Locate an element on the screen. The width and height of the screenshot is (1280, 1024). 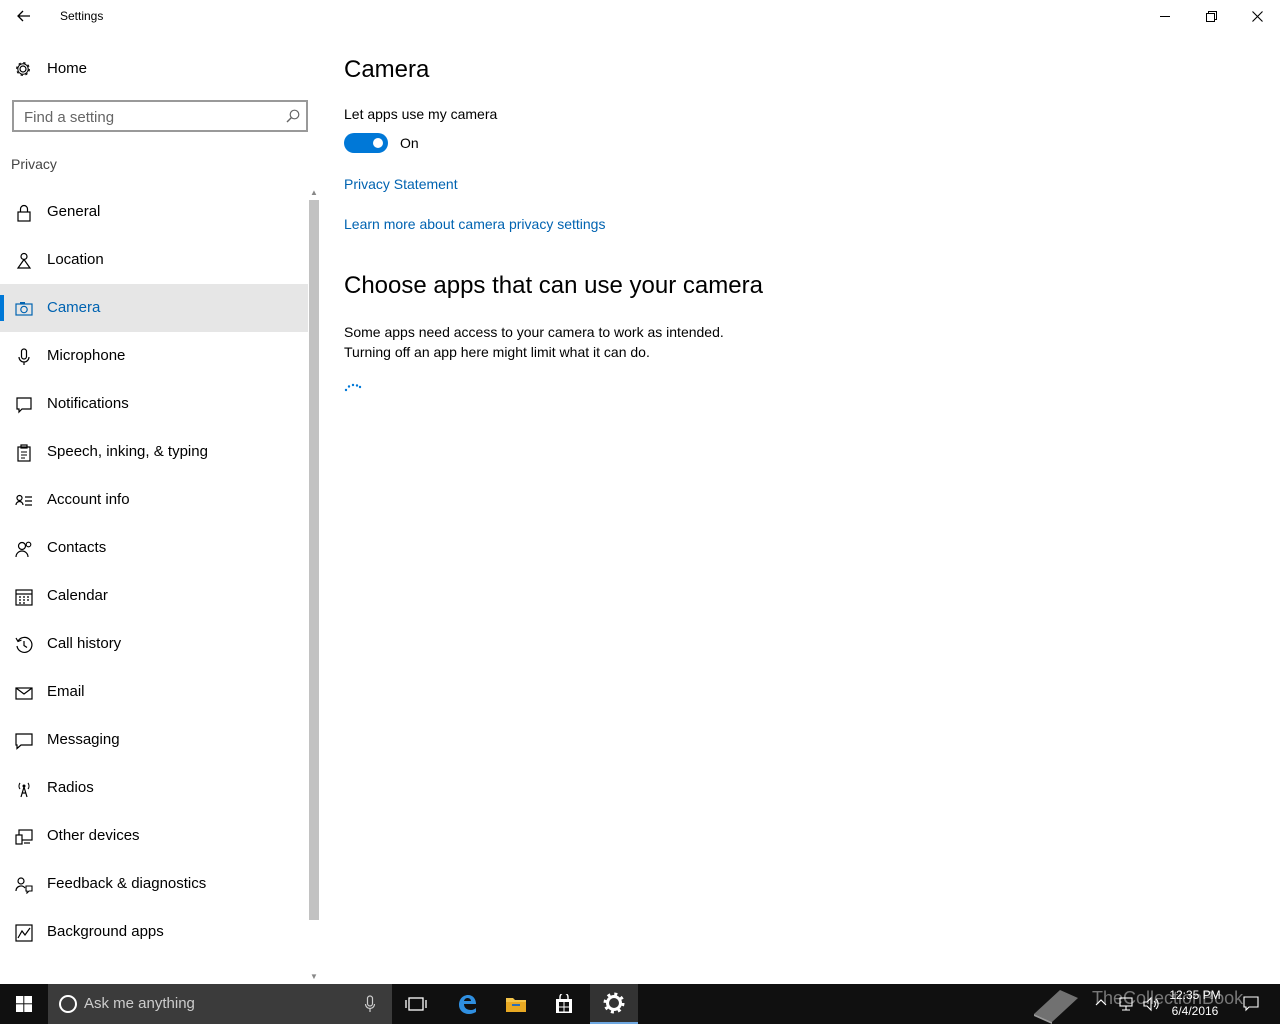
camera-toggle-label: Let apps use my camera is located at coordinates (421, 114).